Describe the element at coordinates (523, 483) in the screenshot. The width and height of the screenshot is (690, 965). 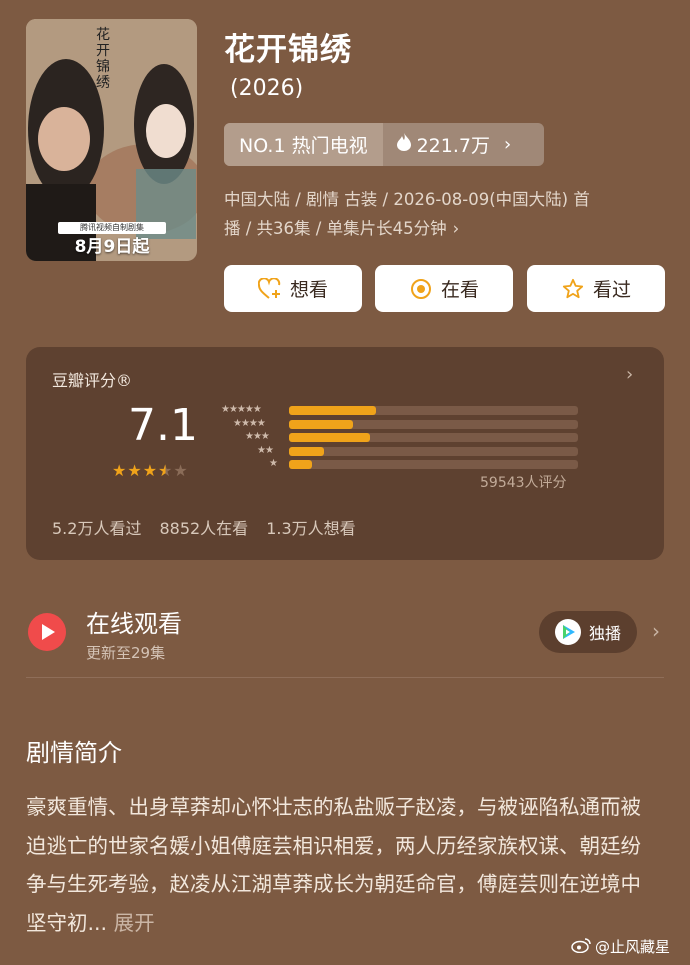
I see `vote-count: 59543人评分` at that location.